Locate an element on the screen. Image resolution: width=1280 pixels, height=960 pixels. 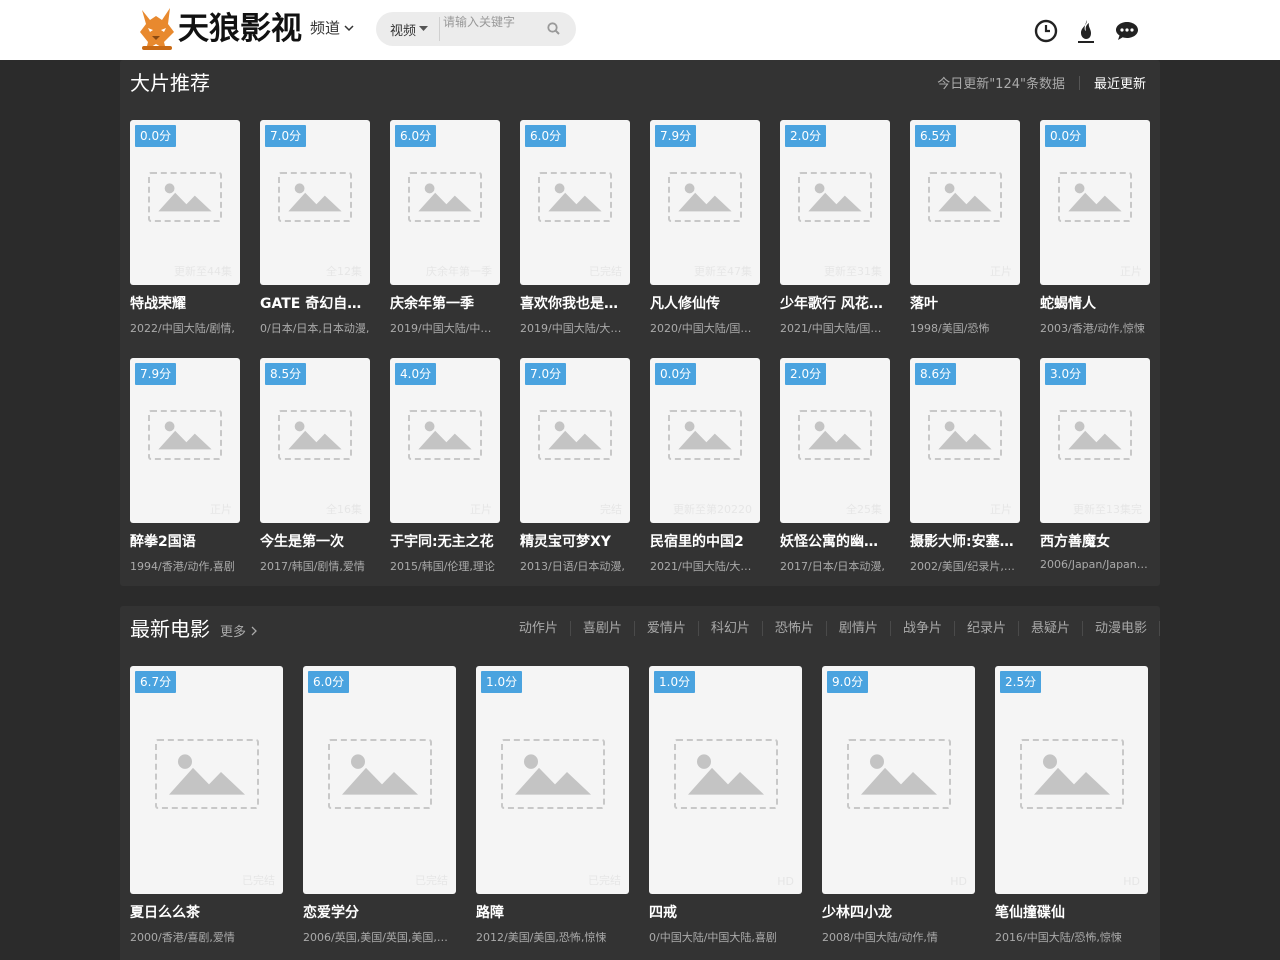
video-thumbnail: 0.0分 正片 is located at coordinates (1095, 202).